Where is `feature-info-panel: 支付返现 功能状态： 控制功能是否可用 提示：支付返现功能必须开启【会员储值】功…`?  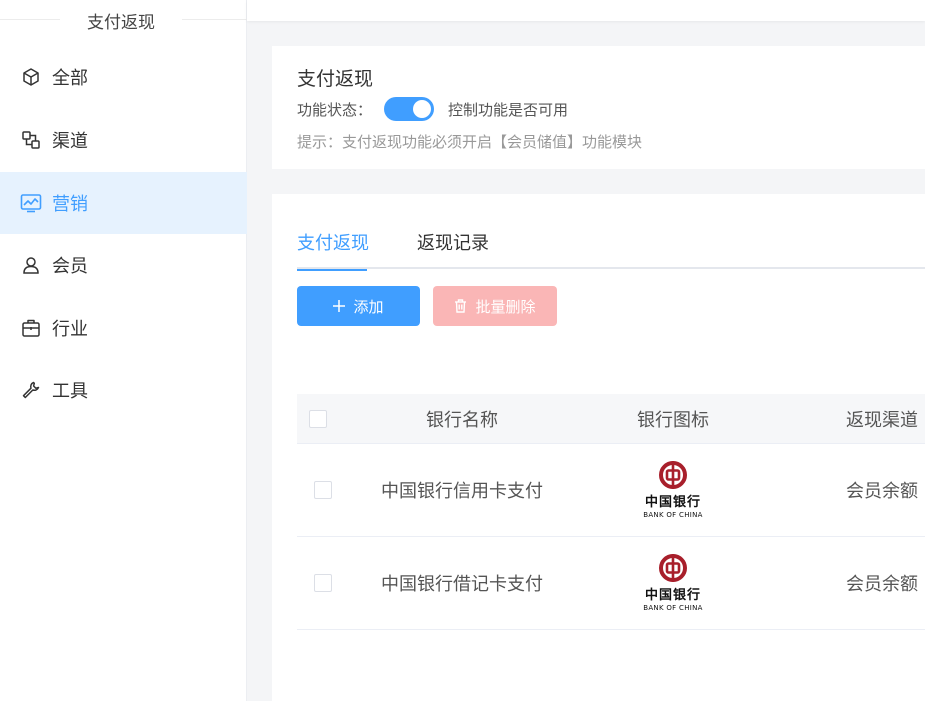
feature-info-panel: 支付返现 功能状态： 控制功能是否可用 提示：支付返现功能必须开启【会员储值】功… is located at coordinates (598, 107).